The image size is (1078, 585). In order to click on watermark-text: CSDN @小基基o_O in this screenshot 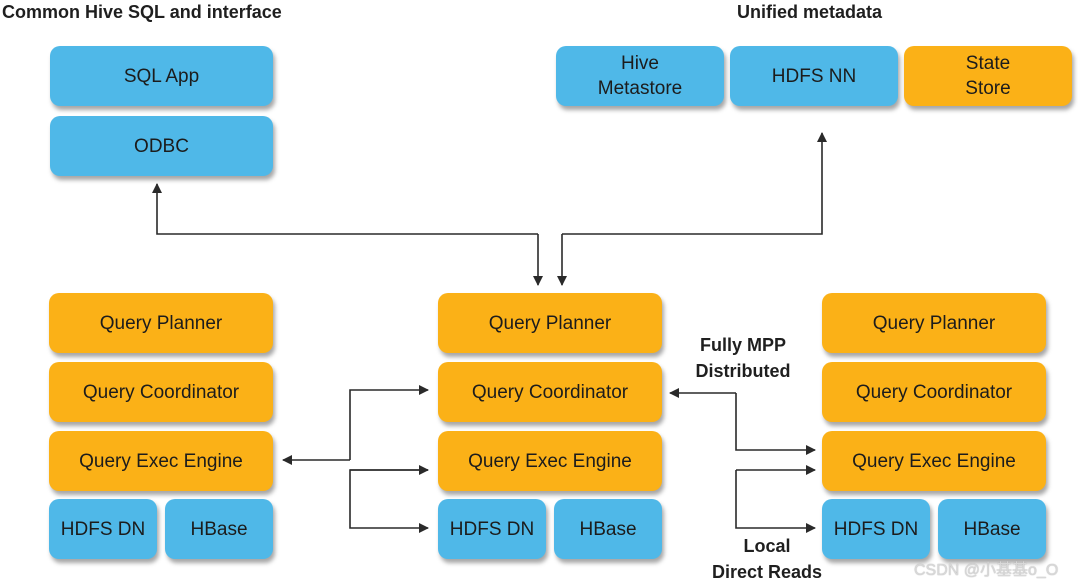, I will do `click(986, 570)`.